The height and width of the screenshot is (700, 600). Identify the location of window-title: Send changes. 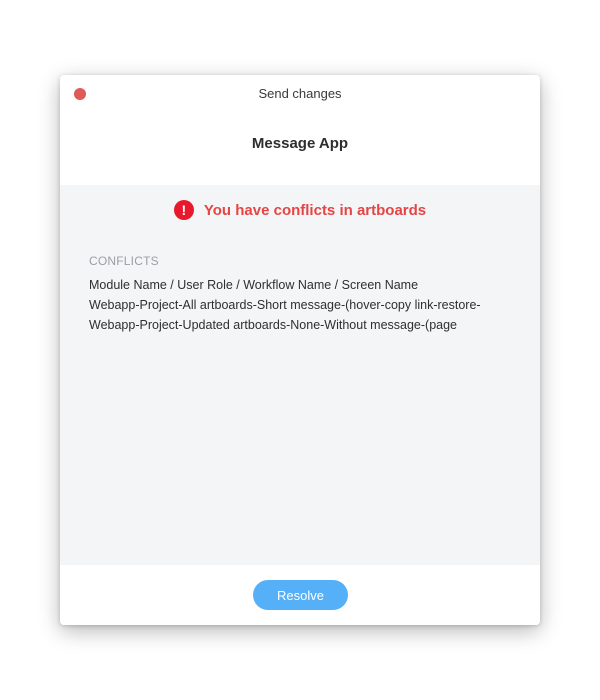
(300, 93).